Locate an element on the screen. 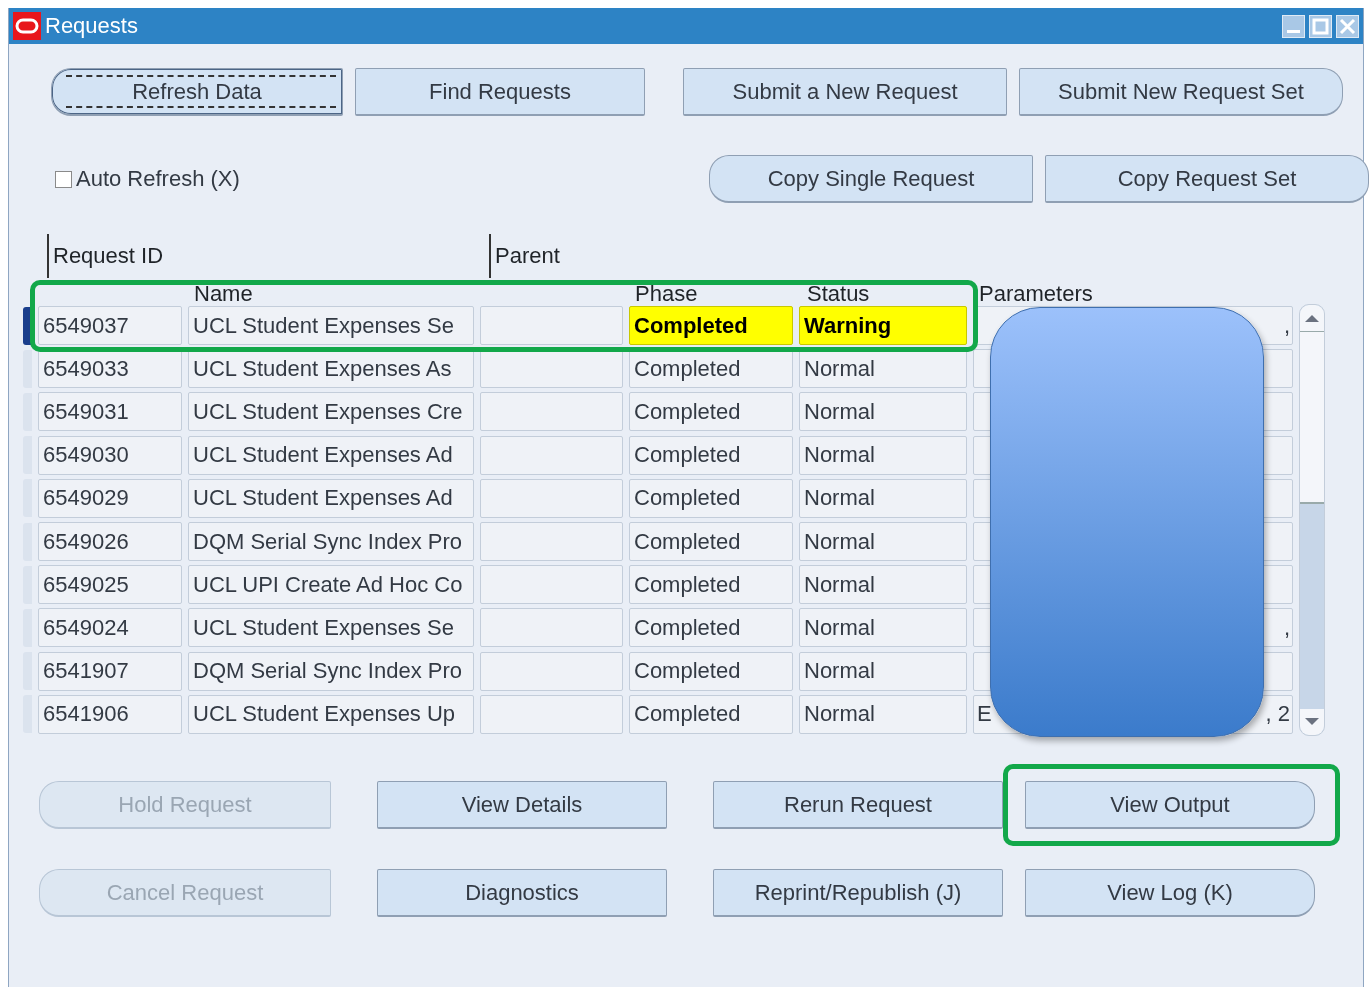  action-button: Reprint/Republish (J) is located at coordinates (858, 893).